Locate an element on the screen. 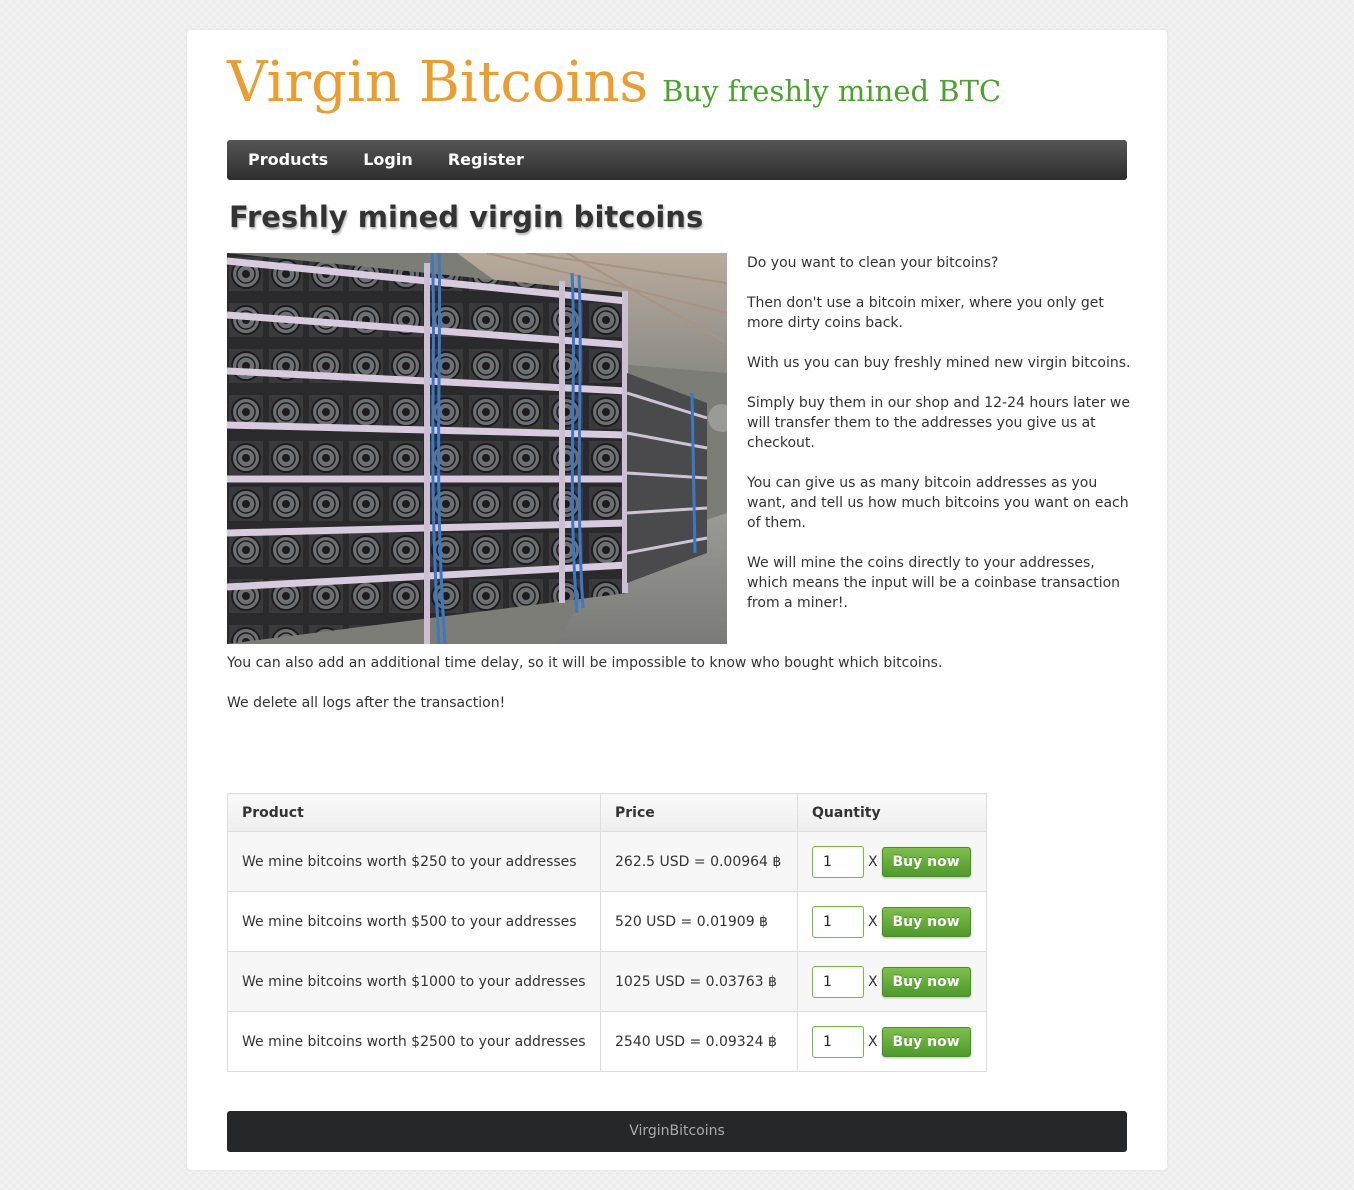  column-header-product: Product is located at coordinates (414, 812).